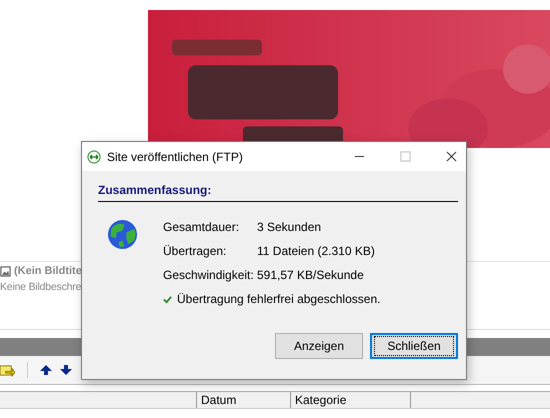 Image resolution: width=550 pixels, height=418 pixels. Describe the element at coordinates (244, 400) in the screenshot. I see `column-header: Datum` at that location.